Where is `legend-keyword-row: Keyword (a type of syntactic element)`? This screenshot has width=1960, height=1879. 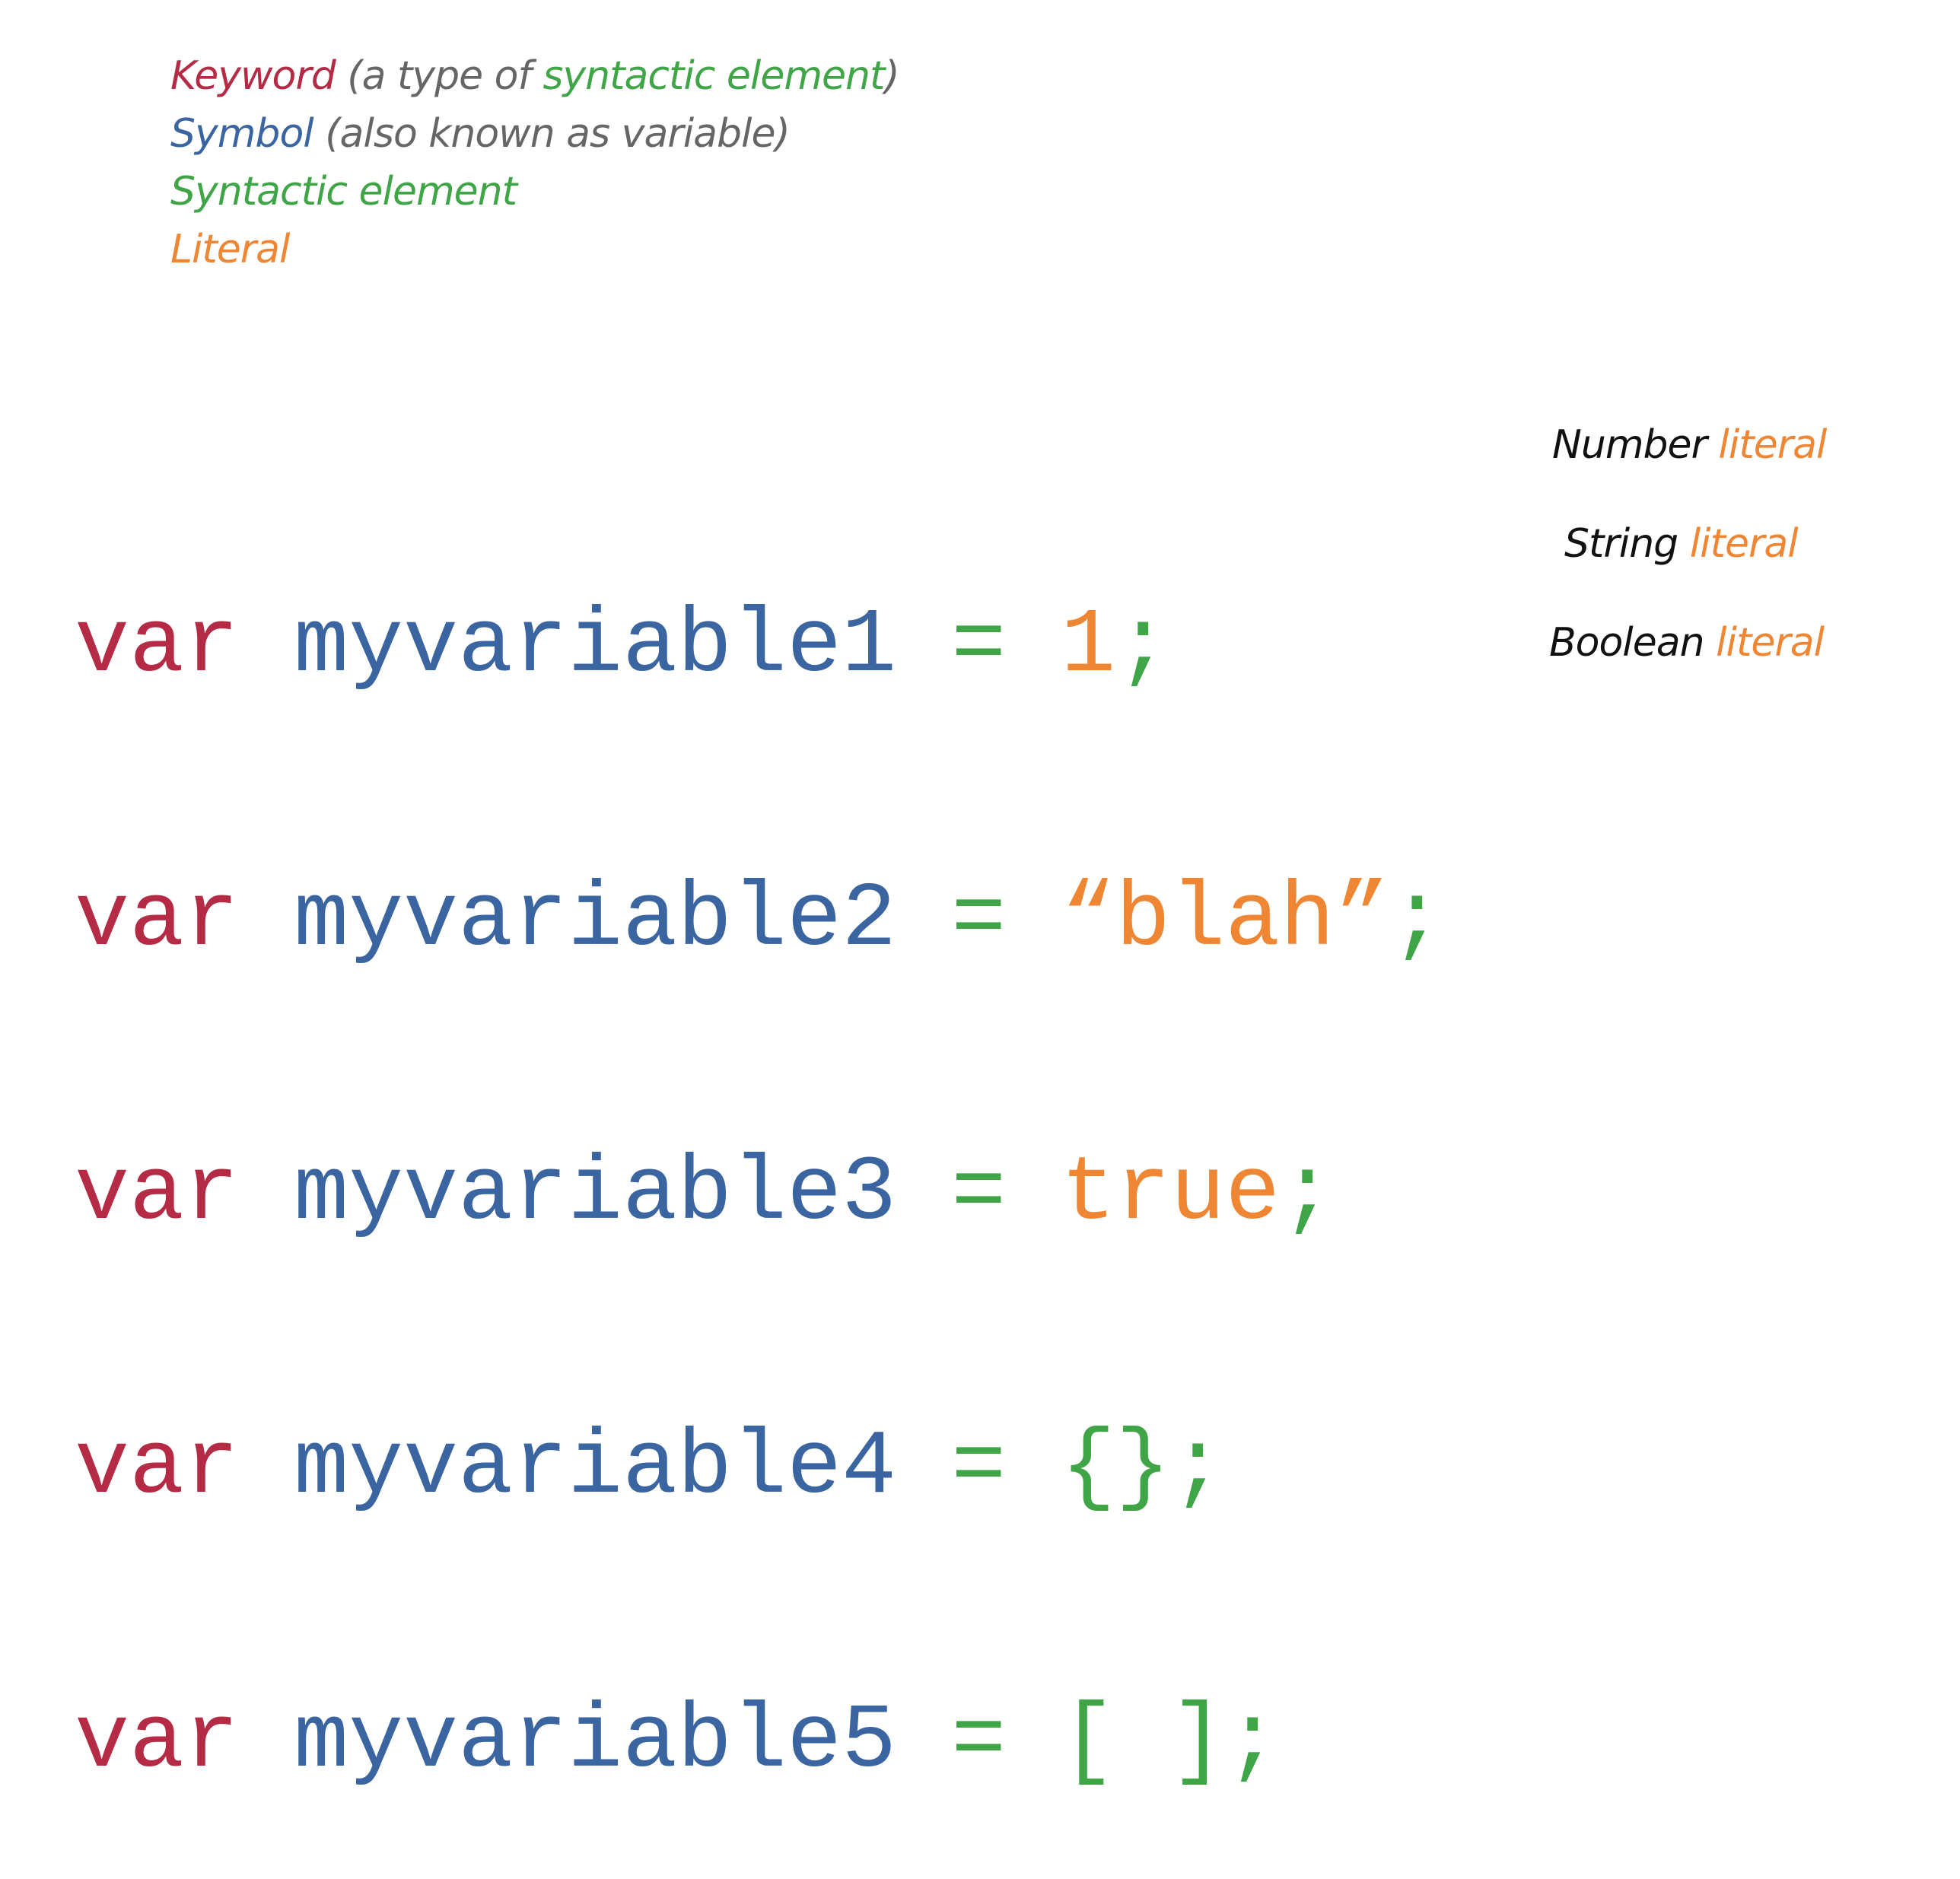
legend-keyword-row: Keyword (a type of syntactic element) is located at coordinates (535, 76).